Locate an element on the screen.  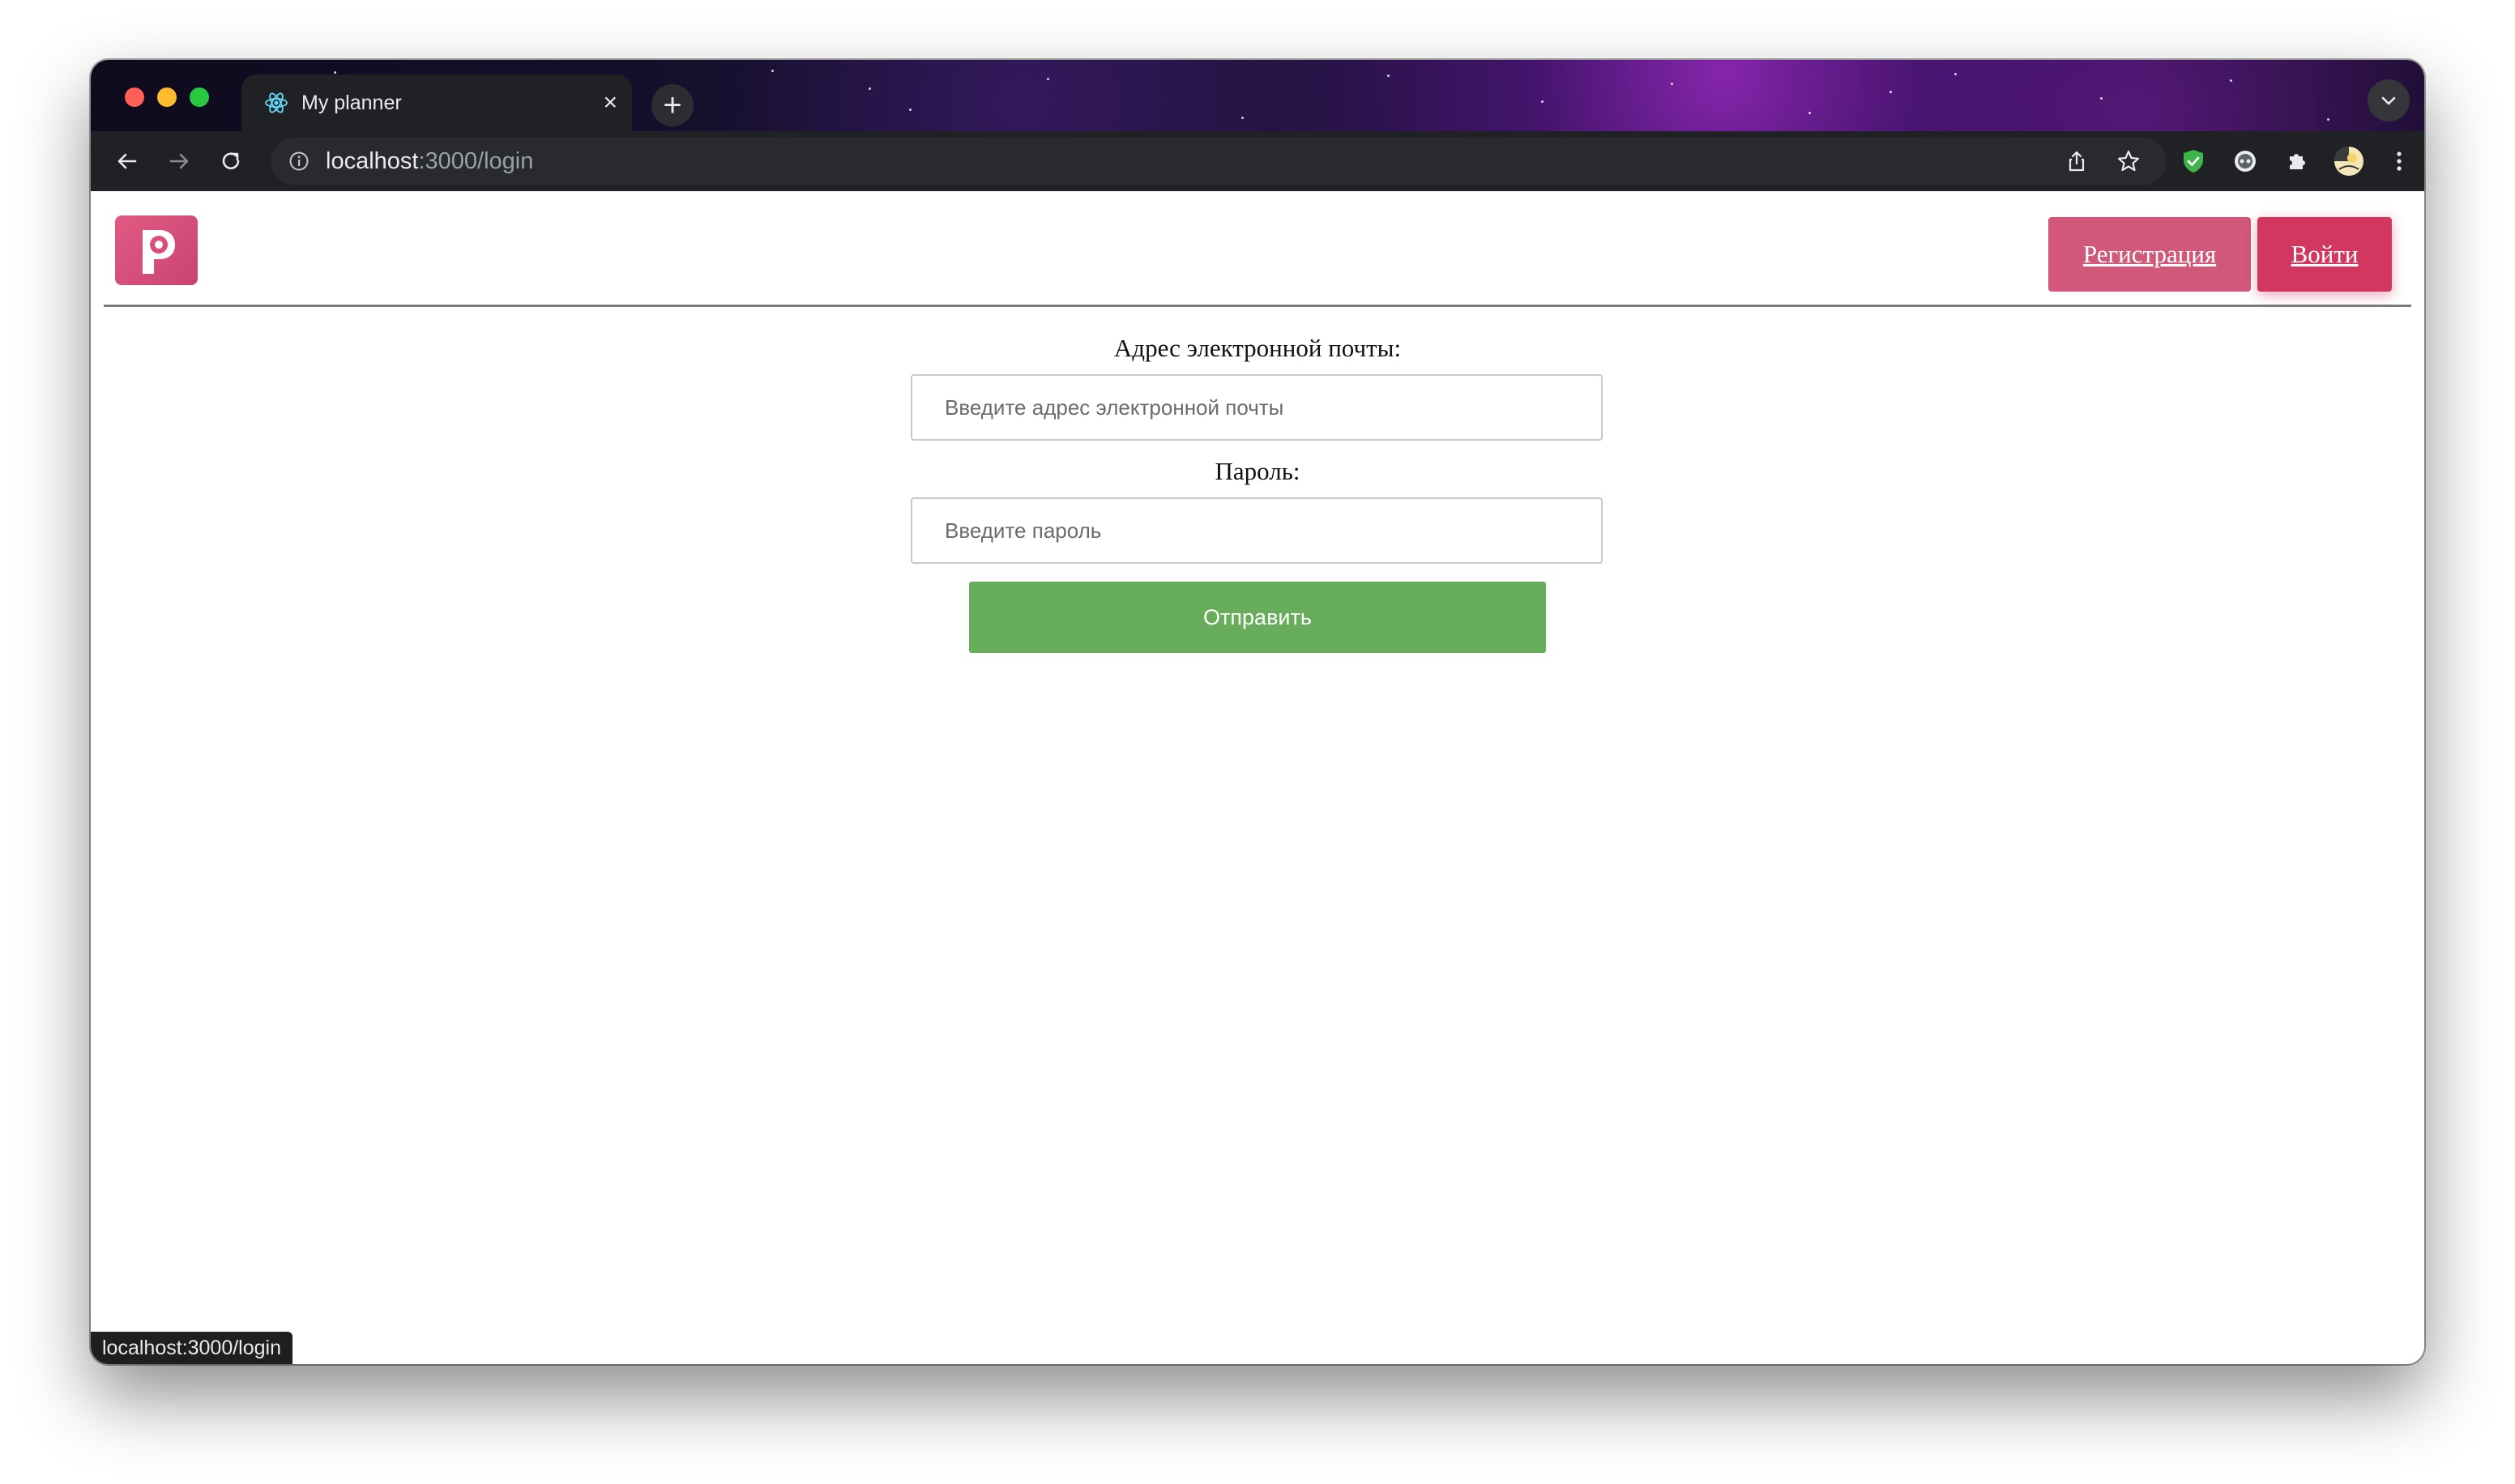
tab-search-chevron-icon is located at coordinates (2389, 100).